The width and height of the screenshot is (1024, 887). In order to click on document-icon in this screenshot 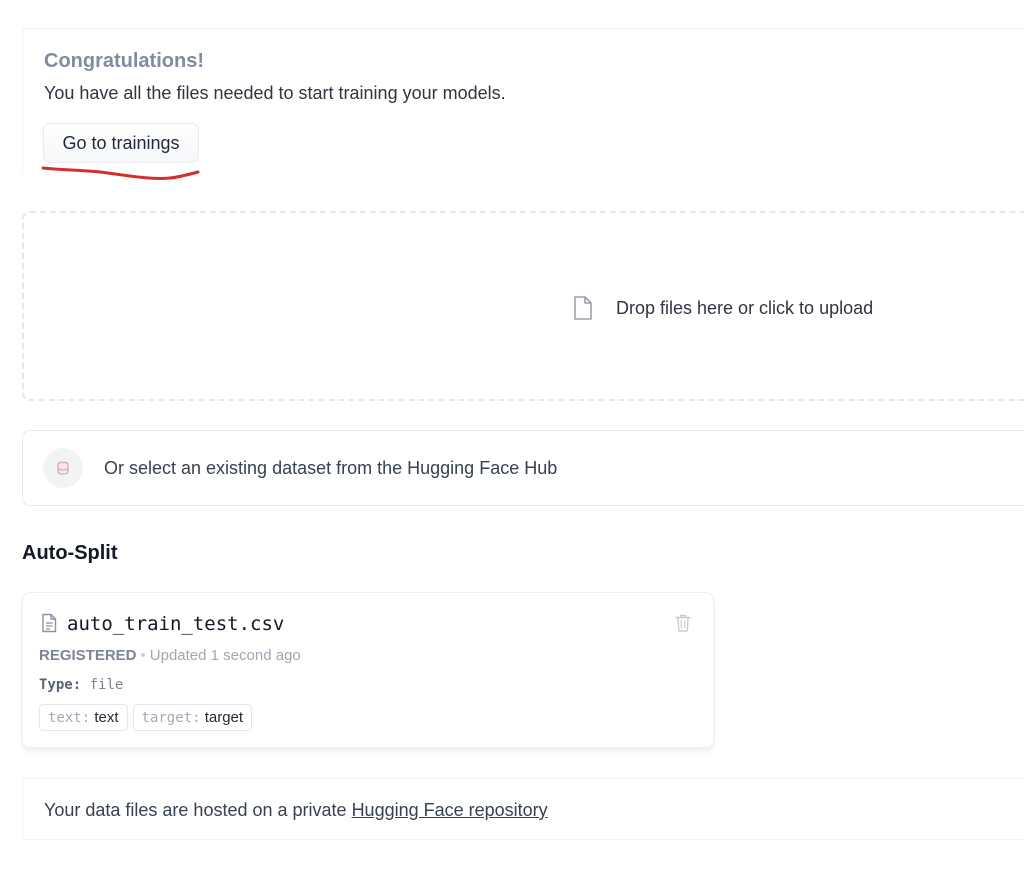, I will do `click(49, 623)`.